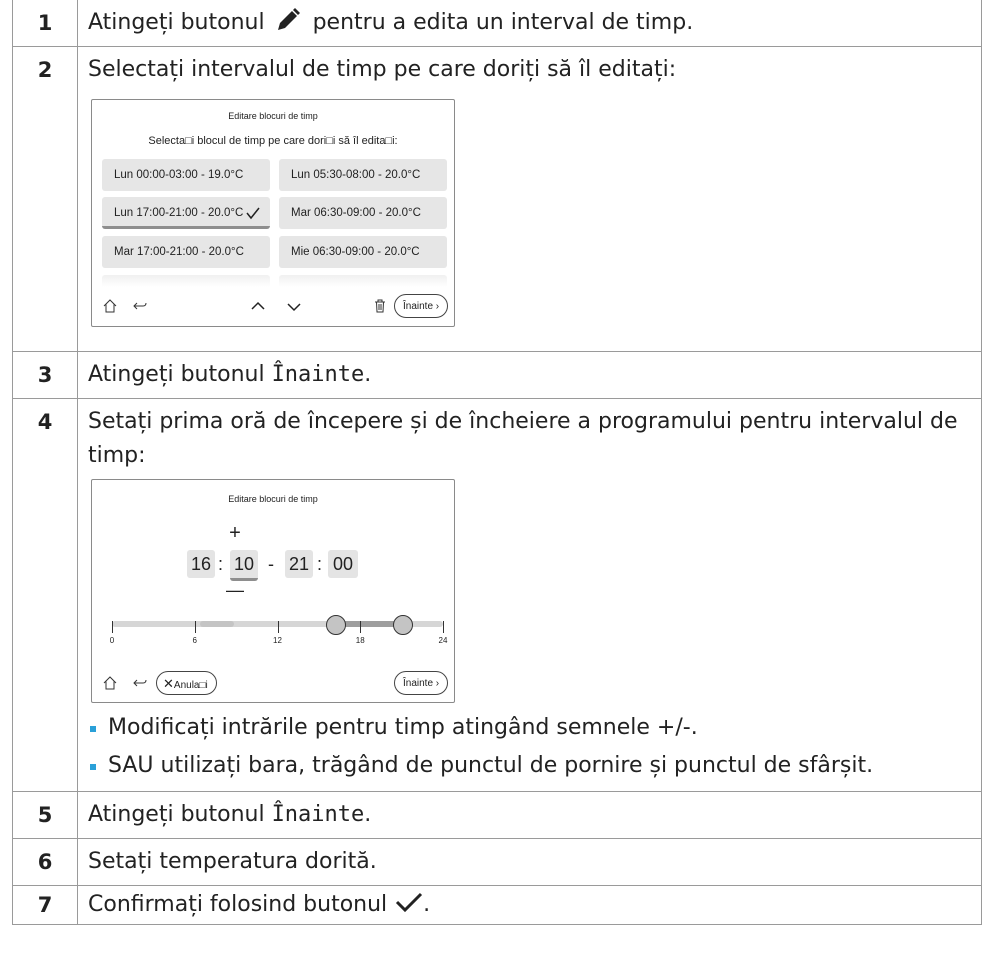 The image size is (985, 969). What do you see at coordinates (168, 683) in the screenshot?
I see `close-icon: ✕` at bounding box center [168, 683].